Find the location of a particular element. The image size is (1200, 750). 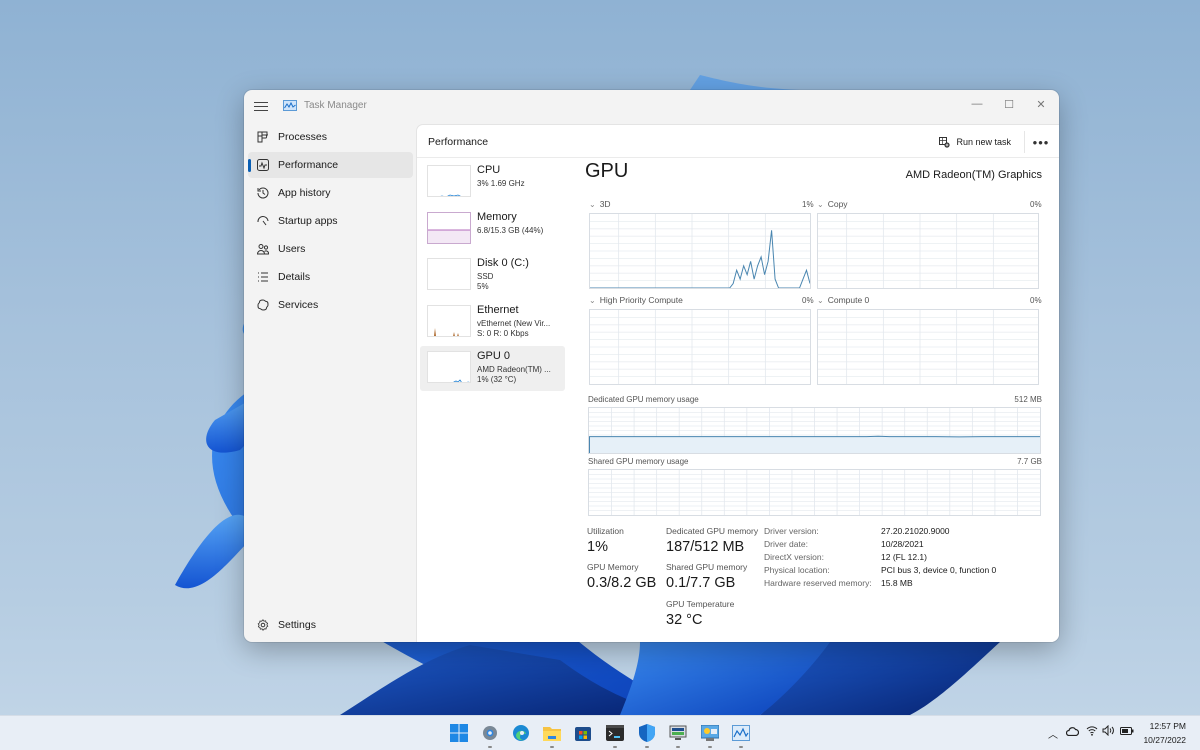

close-button: ✕ is located at coordinates (1041, 104).